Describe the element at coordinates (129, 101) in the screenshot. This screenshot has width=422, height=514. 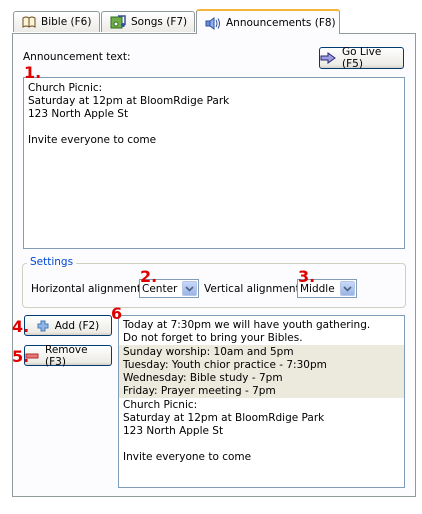
I see `text-line: Saturday at 12pm at BloomRdige Park` at that location.